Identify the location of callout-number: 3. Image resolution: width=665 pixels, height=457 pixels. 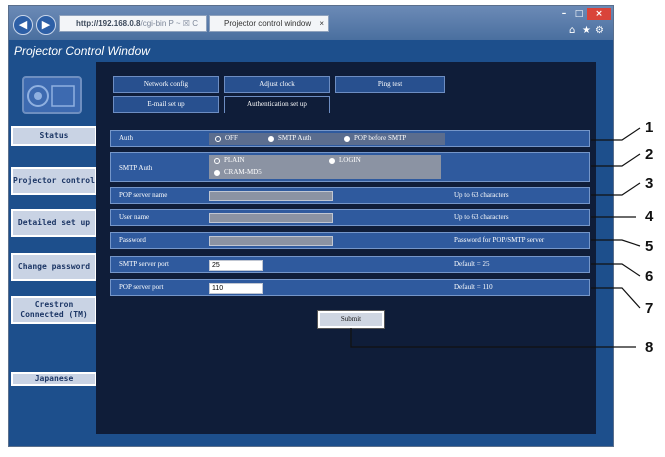
(649, 183).